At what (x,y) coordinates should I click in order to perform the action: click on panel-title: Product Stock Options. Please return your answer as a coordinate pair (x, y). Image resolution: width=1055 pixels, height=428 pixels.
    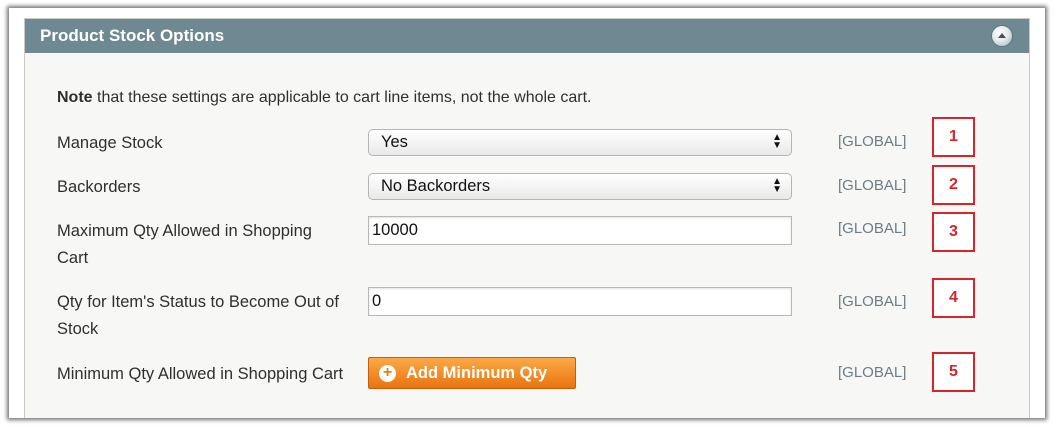
    Looking at the image, I should click on (132, 35).